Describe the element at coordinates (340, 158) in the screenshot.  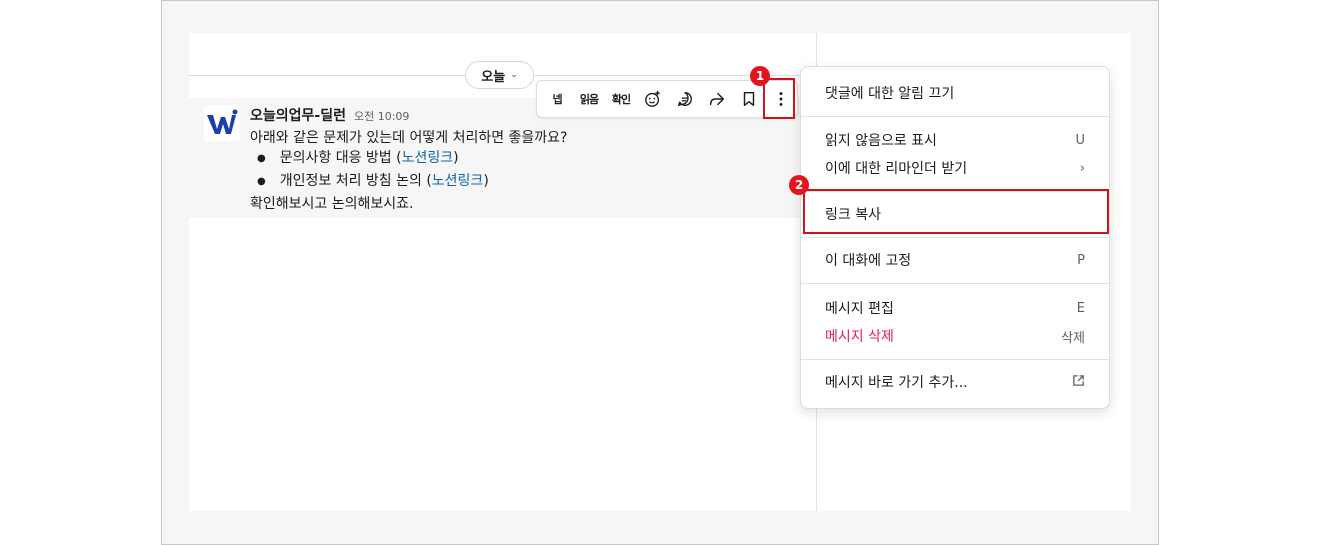
I see `list-item-text: 문의사항 대응 방법 (` at that location.